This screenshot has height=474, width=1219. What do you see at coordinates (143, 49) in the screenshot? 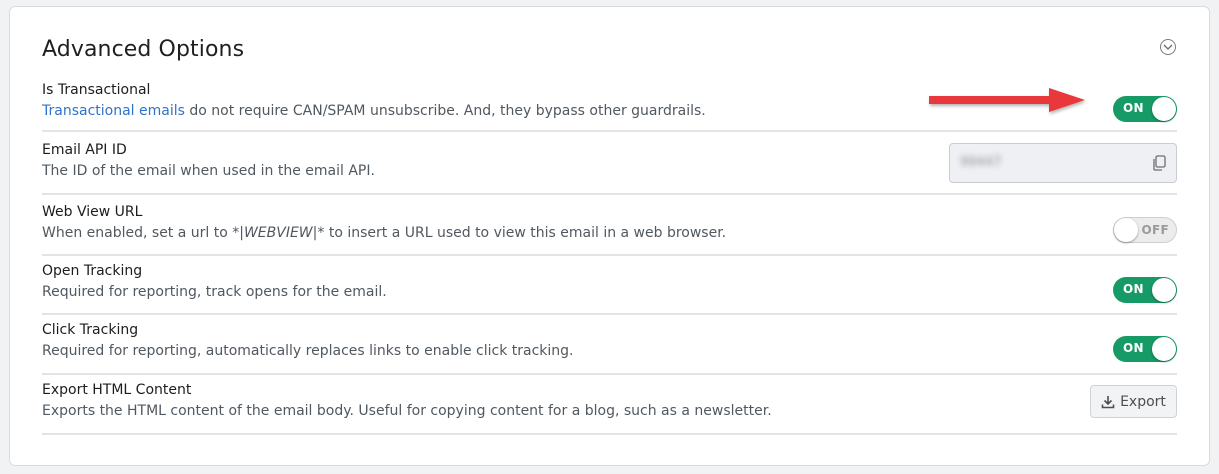
I see `section-title: Advanced Options` at bounding box center [143, 49].